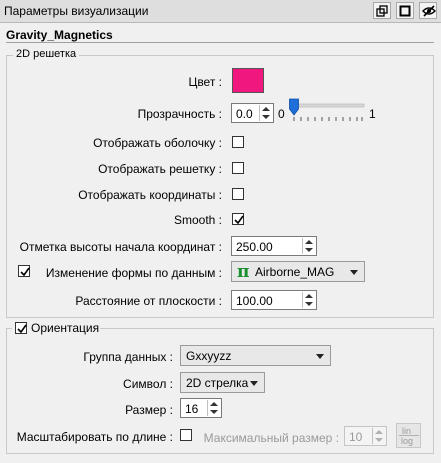  What do you see at coordinates (248, 80) in the screenshot?
I see `color-swatch` at bounding box center [248, 80].